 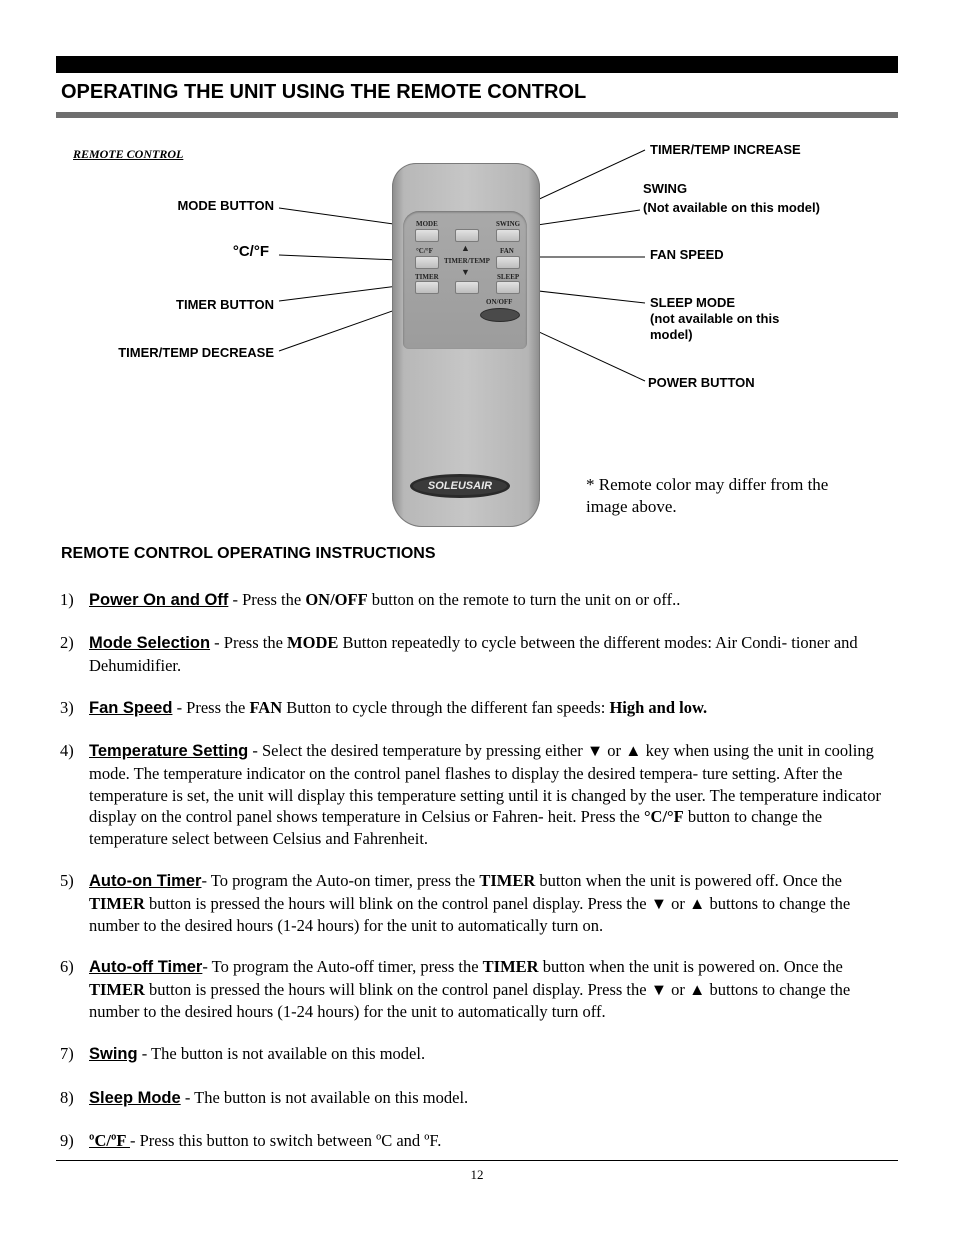 What do you see at coordinates (663, 817) in the screenshot?
I see `item-keyword: °C/°F` at bounding box center [663, 817].